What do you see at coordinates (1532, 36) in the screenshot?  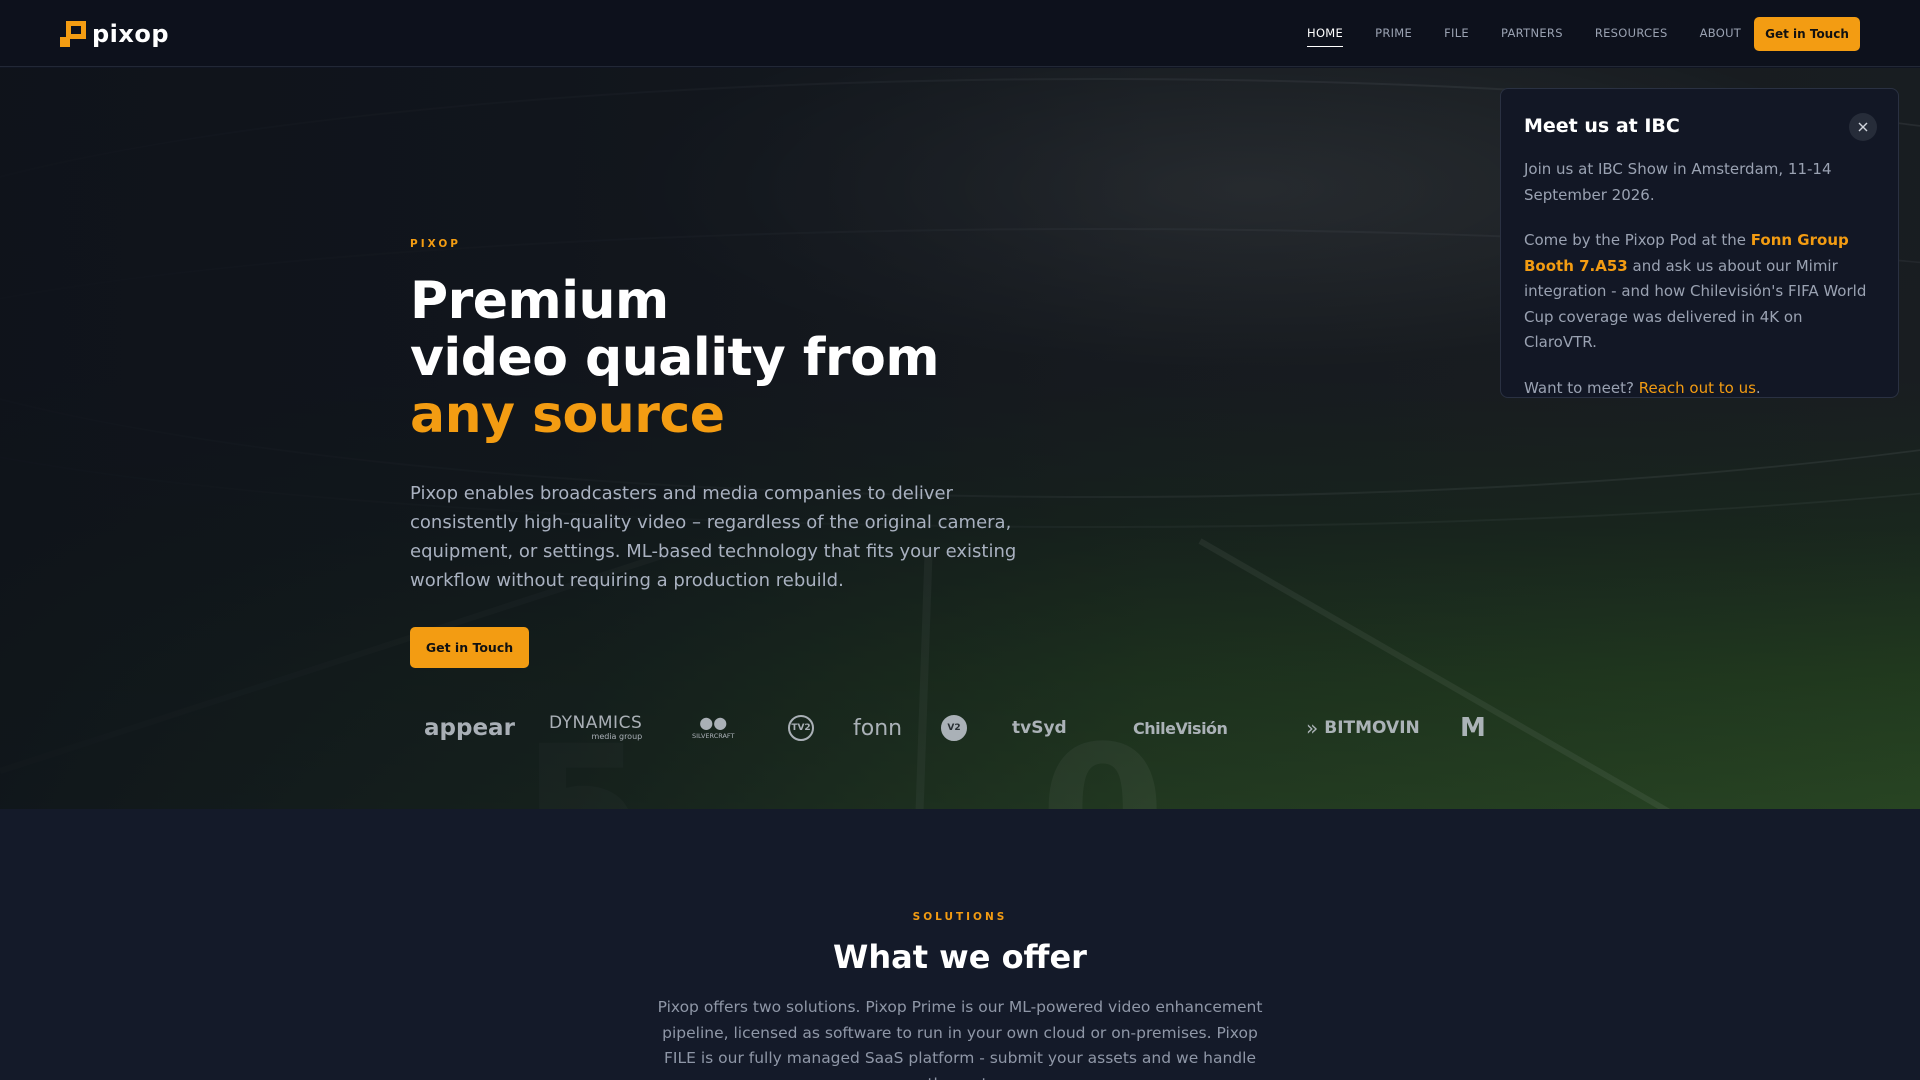 I see `nav-link-partners: PARTNERS` at bounding box center [1532, 36].